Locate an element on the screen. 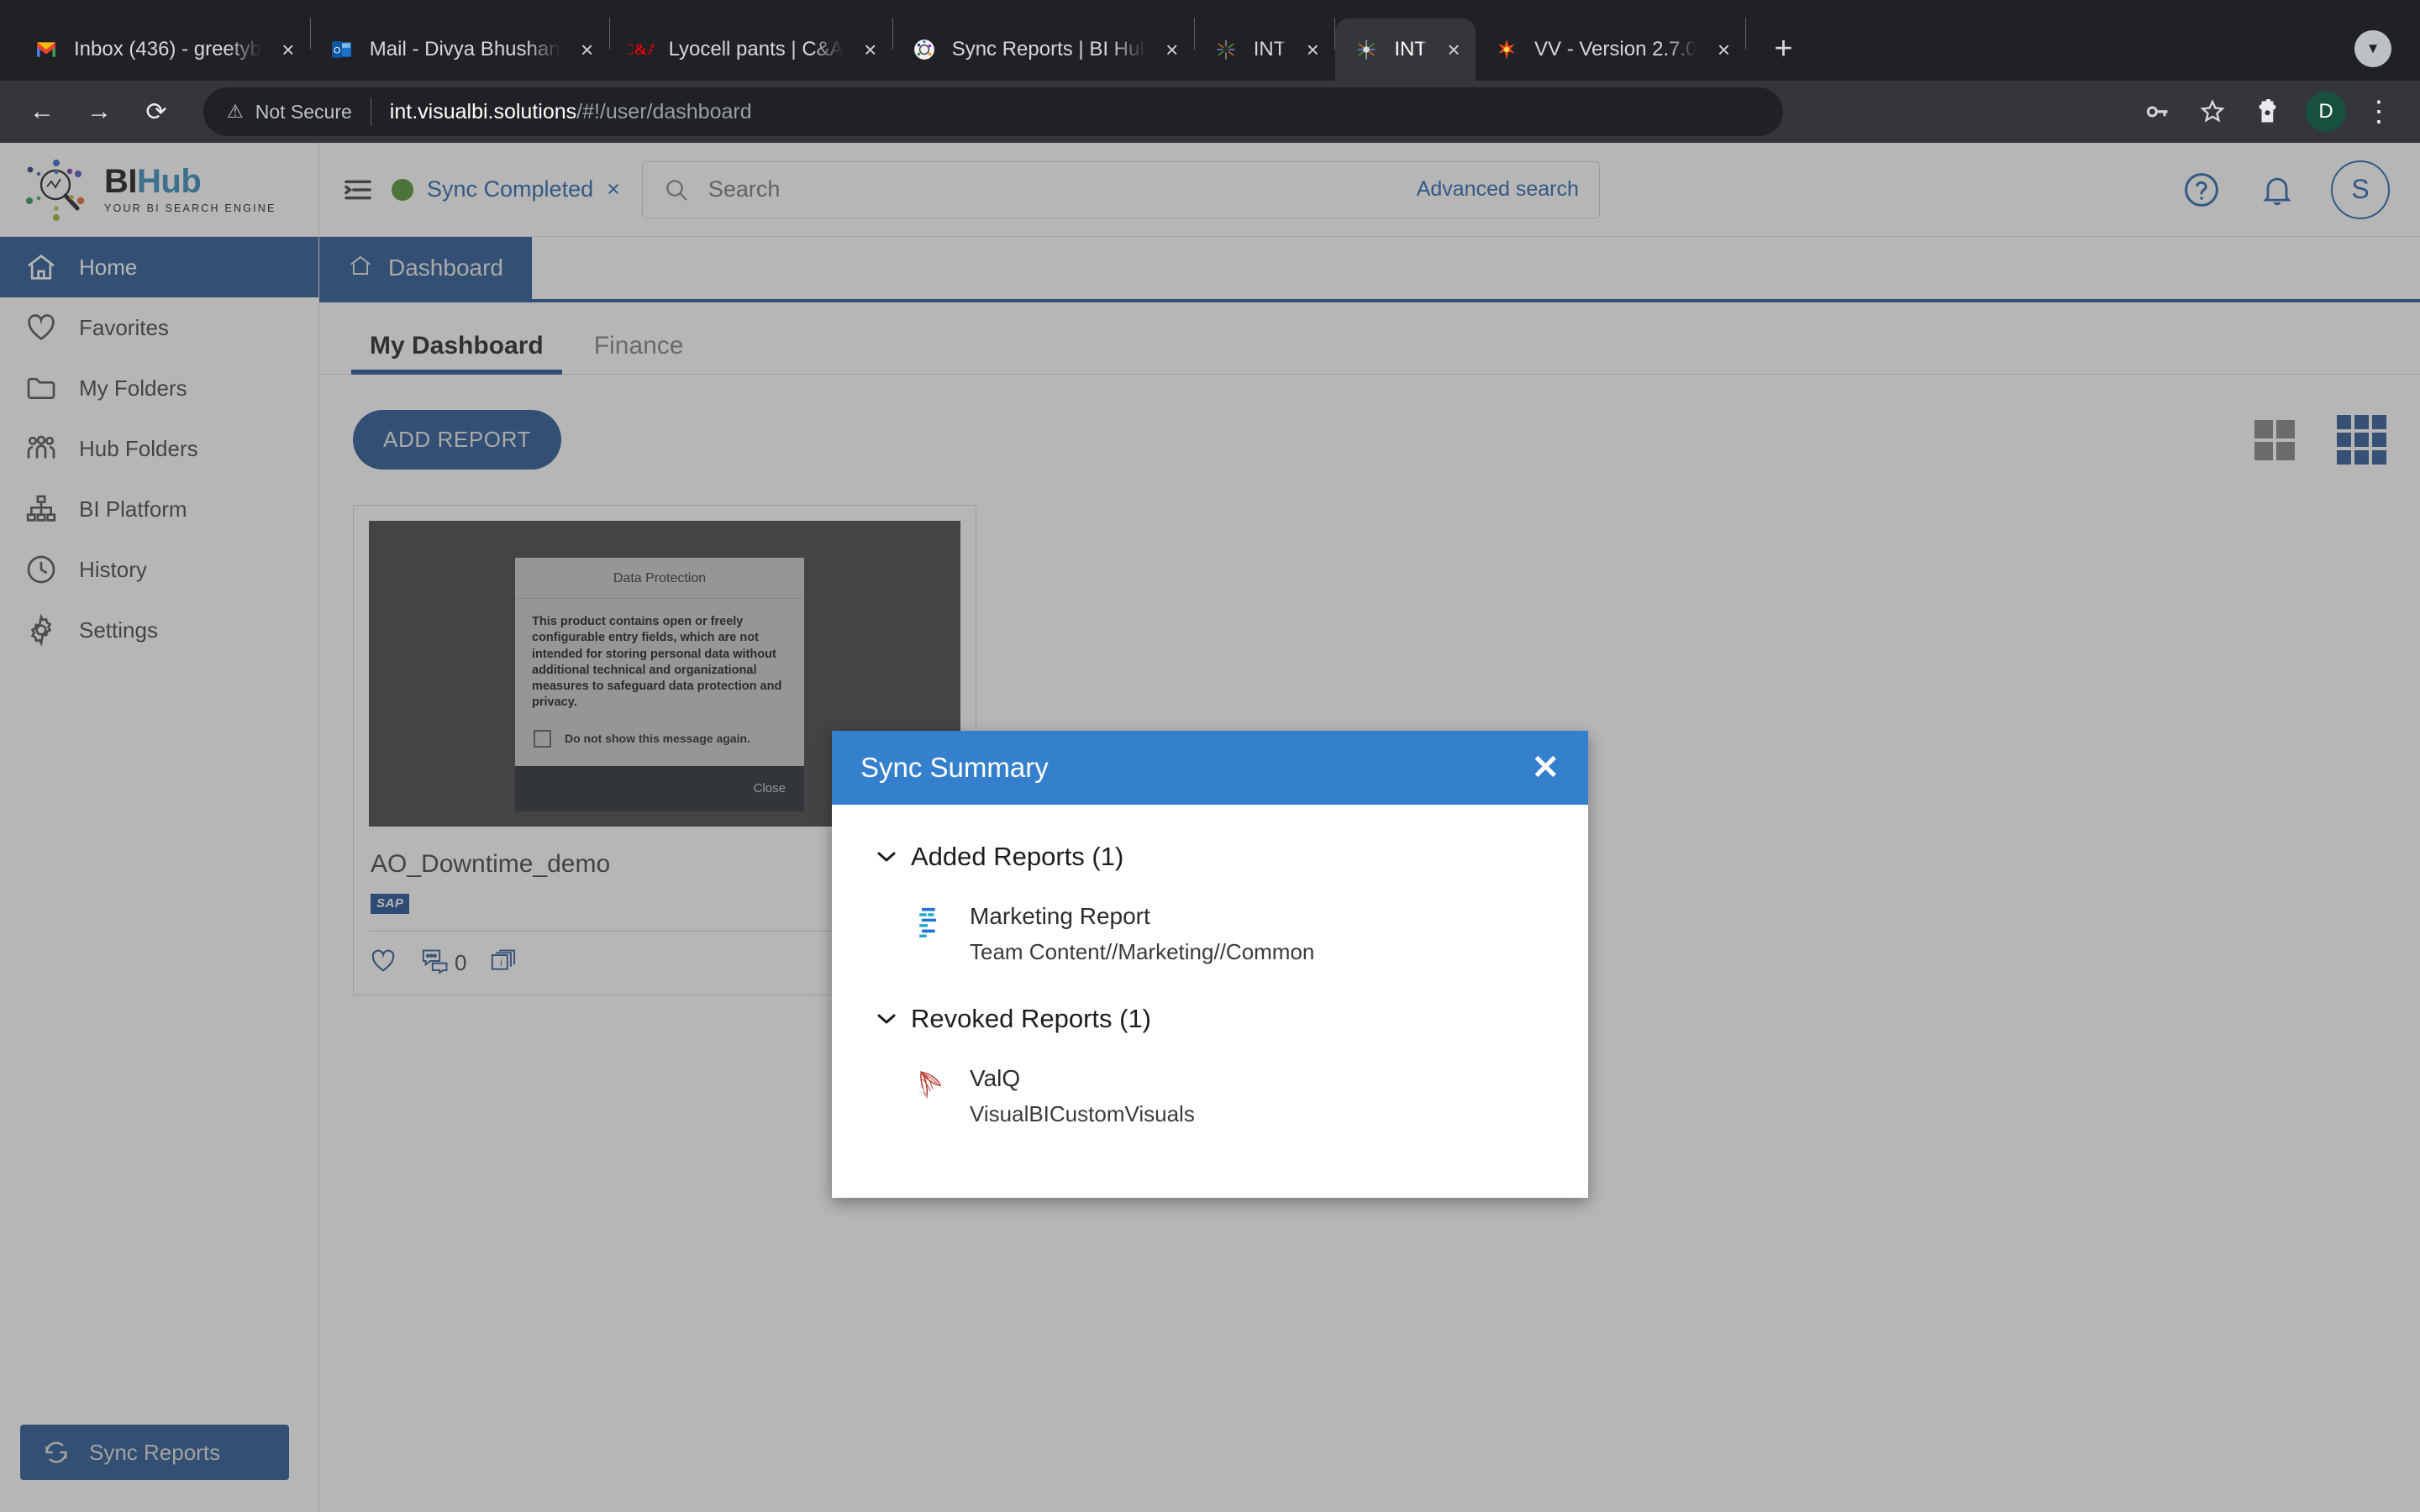 The height and width of the screenshot is (1512, 2420). spark-icon is located at coordinates (1506, 49).